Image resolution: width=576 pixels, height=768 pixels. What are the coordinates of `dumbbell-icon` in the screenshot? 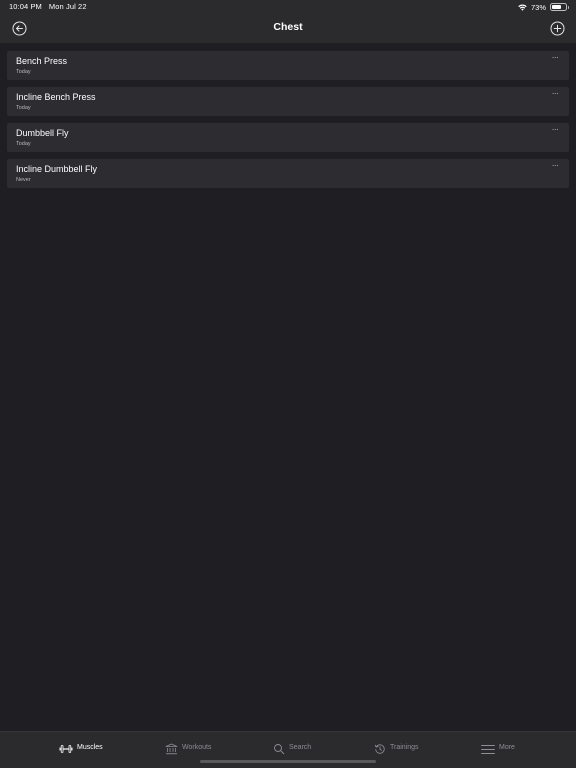 It's located at (66, 749).